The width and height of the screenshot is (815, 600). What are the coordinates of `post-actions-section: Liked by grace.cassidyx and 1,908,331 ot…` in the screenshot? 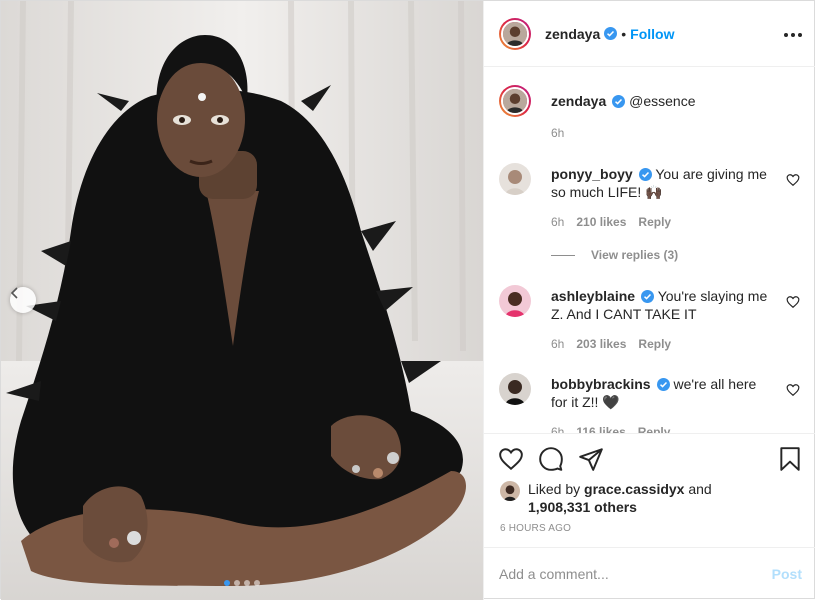 It's located at (649, 490).